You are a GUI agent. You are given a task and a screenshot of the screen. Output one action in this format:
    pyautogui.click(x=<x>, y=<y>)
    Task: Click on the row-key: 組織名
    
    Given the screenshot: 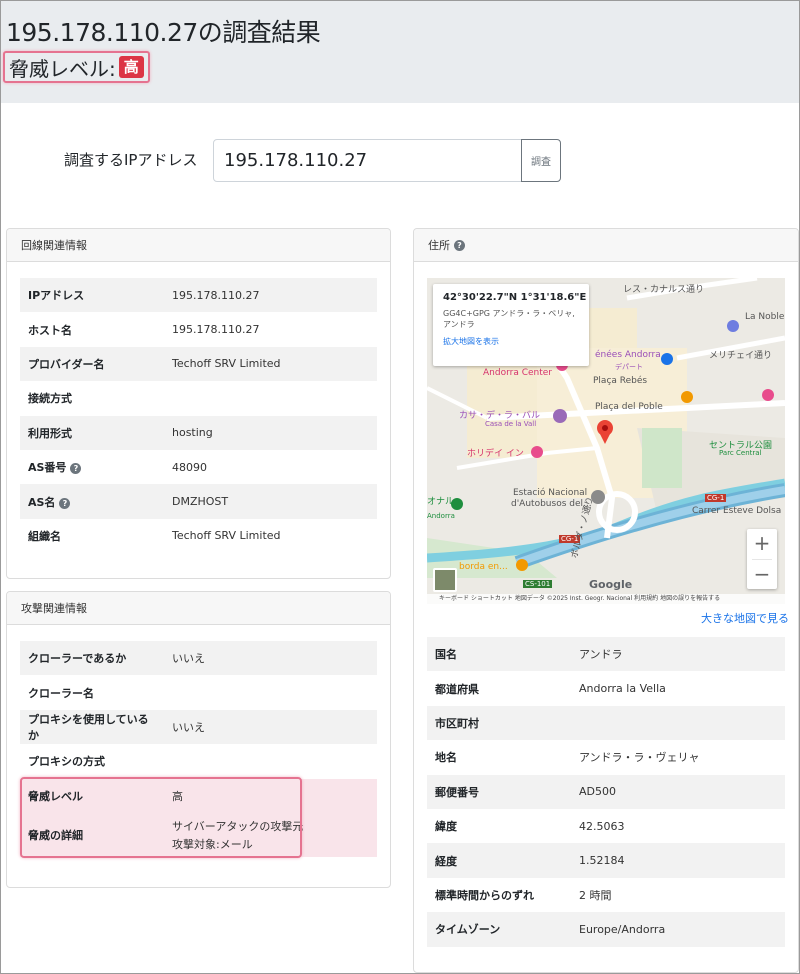 What is the action you would take?
    pyautogui.click(x=92, y=536)
    